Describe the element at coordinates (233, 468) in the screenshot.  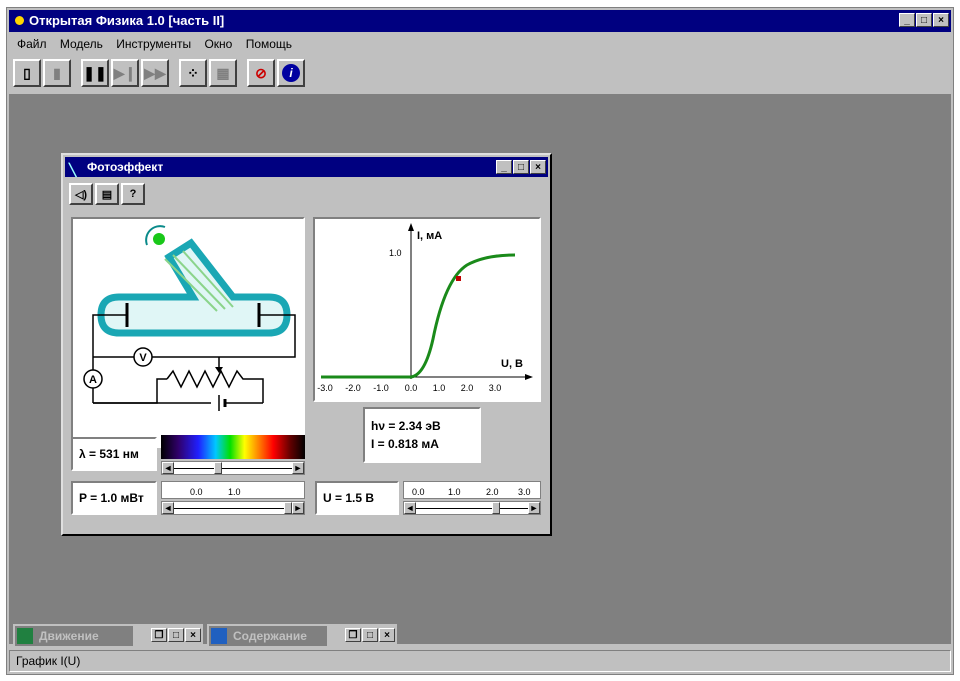
I see `wavelength-slider: ◄ ►` at that location.